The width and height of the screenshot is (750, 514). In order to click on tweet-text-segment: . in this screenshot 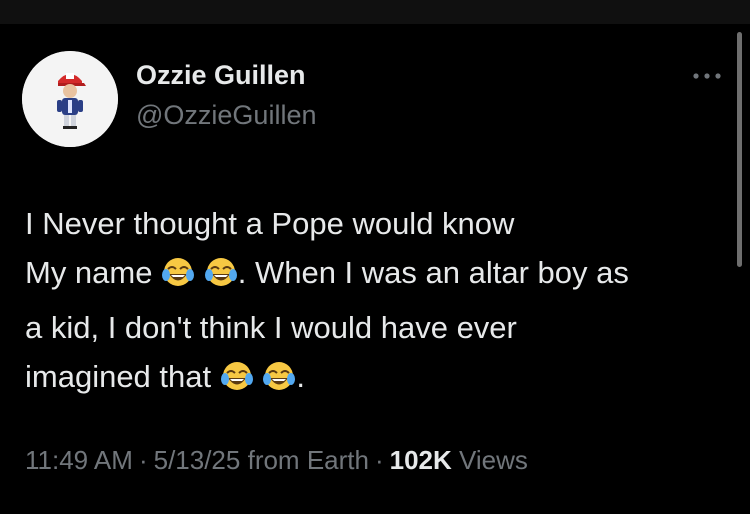, I will do `click(300, 376)`.